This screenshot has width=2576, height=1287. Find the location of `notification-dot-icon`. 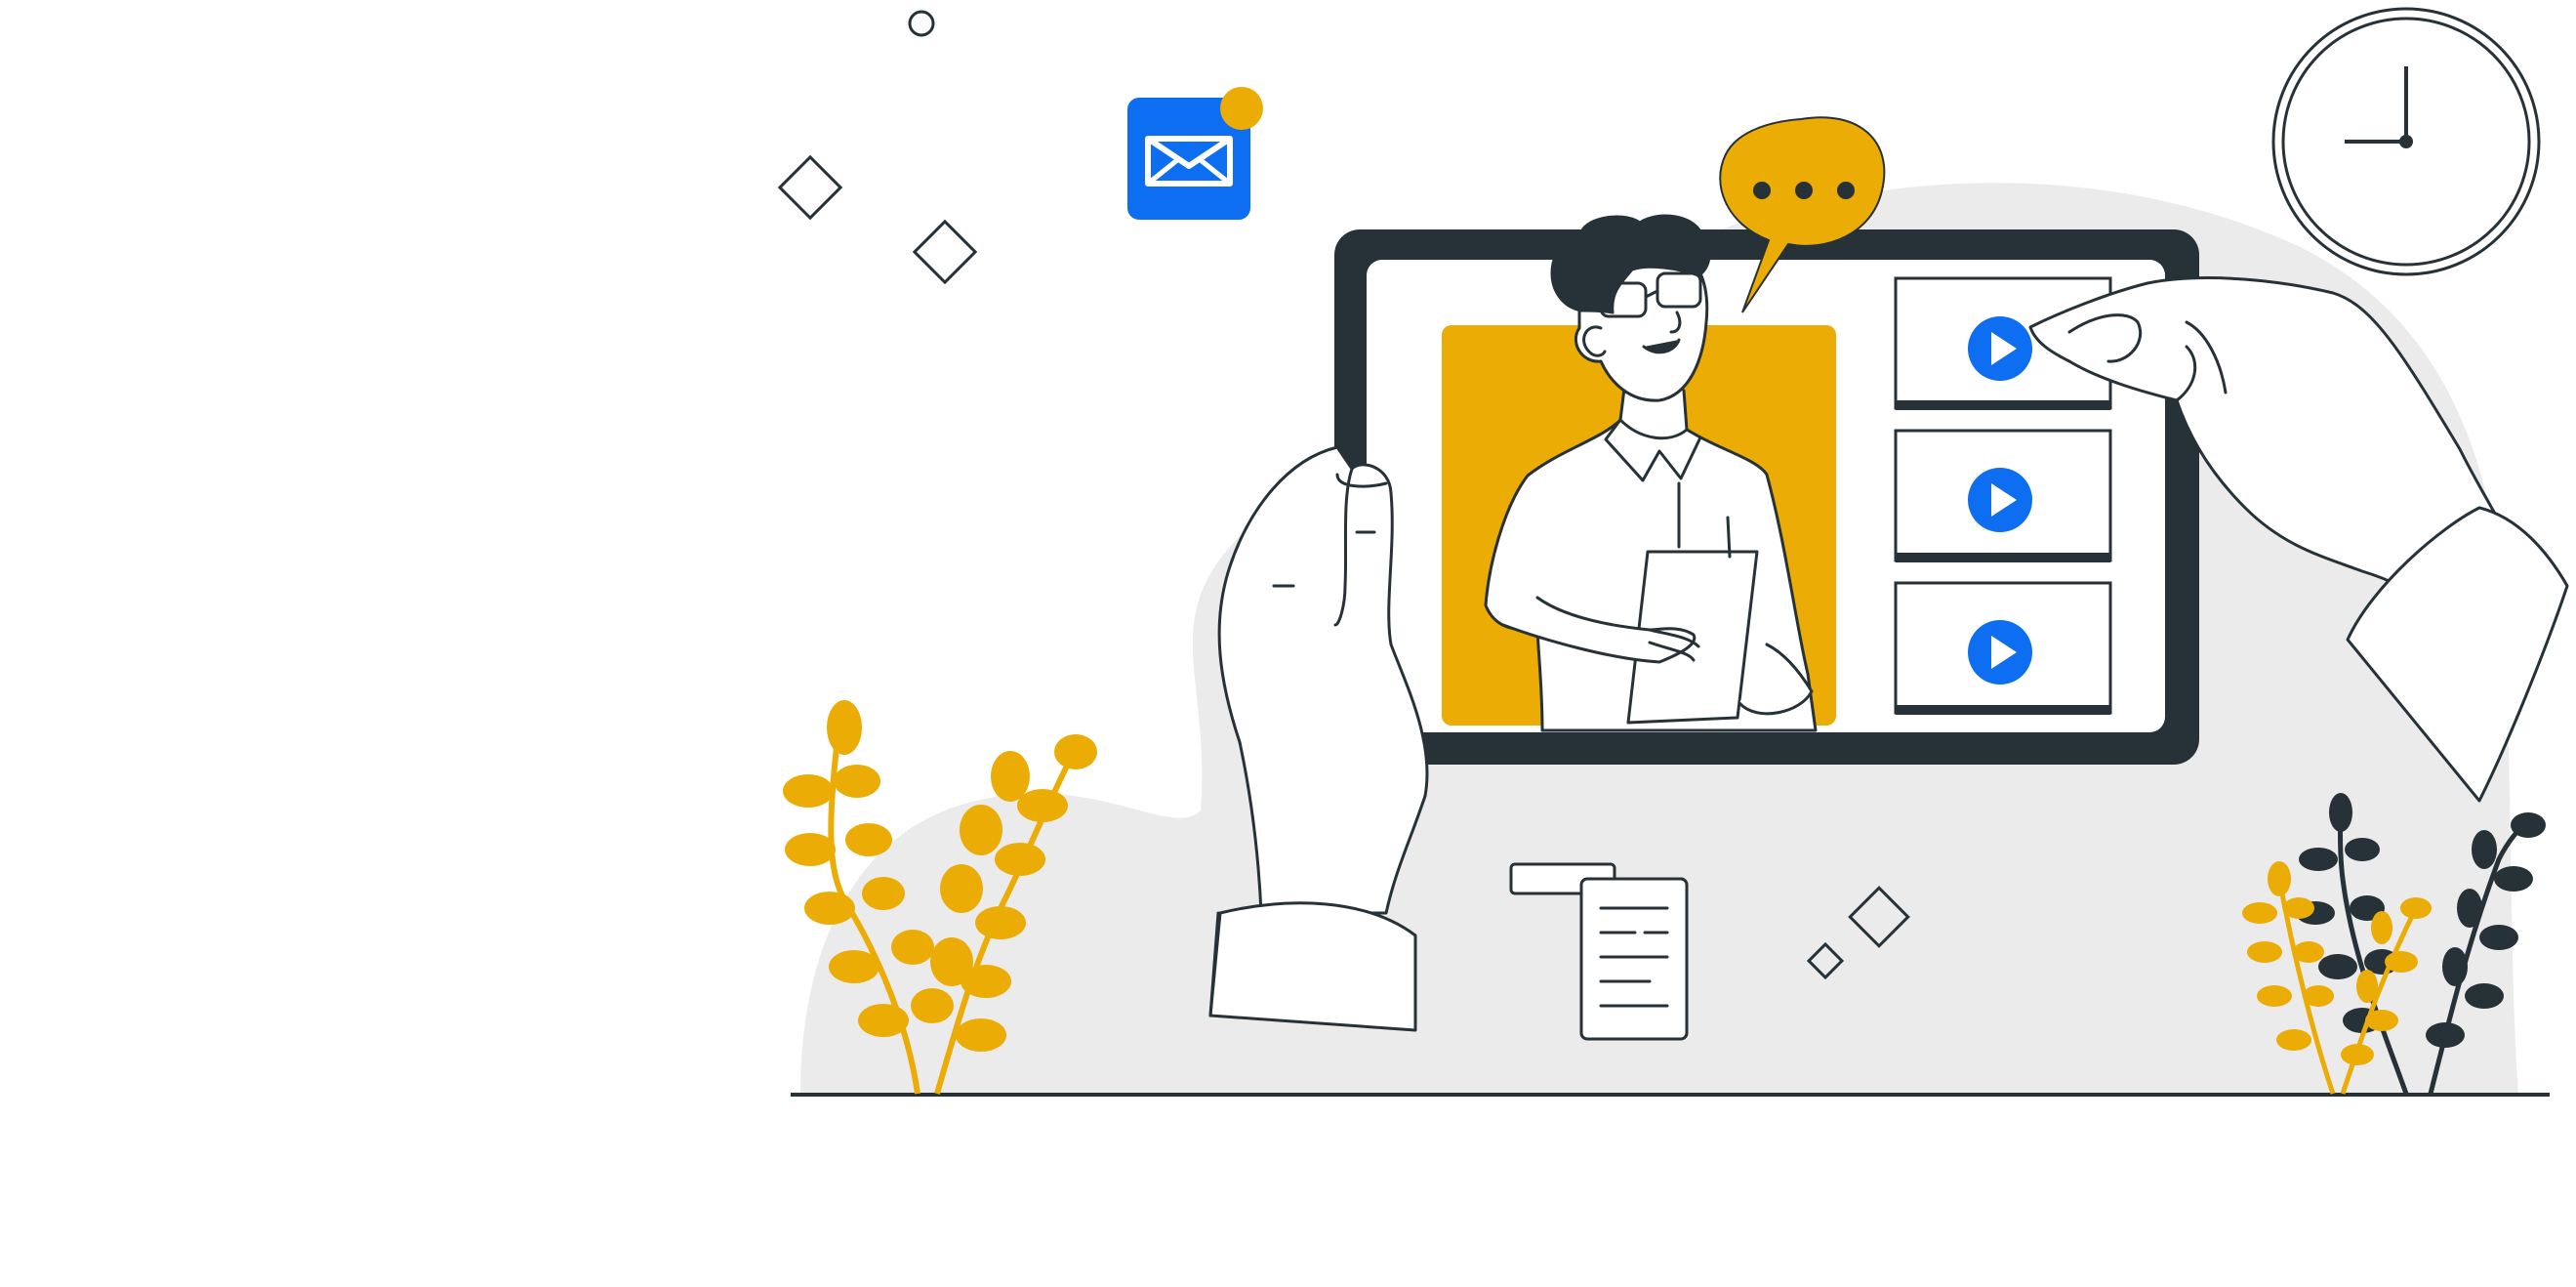

notification-dot-icon is located at coordinates (1241, 109).